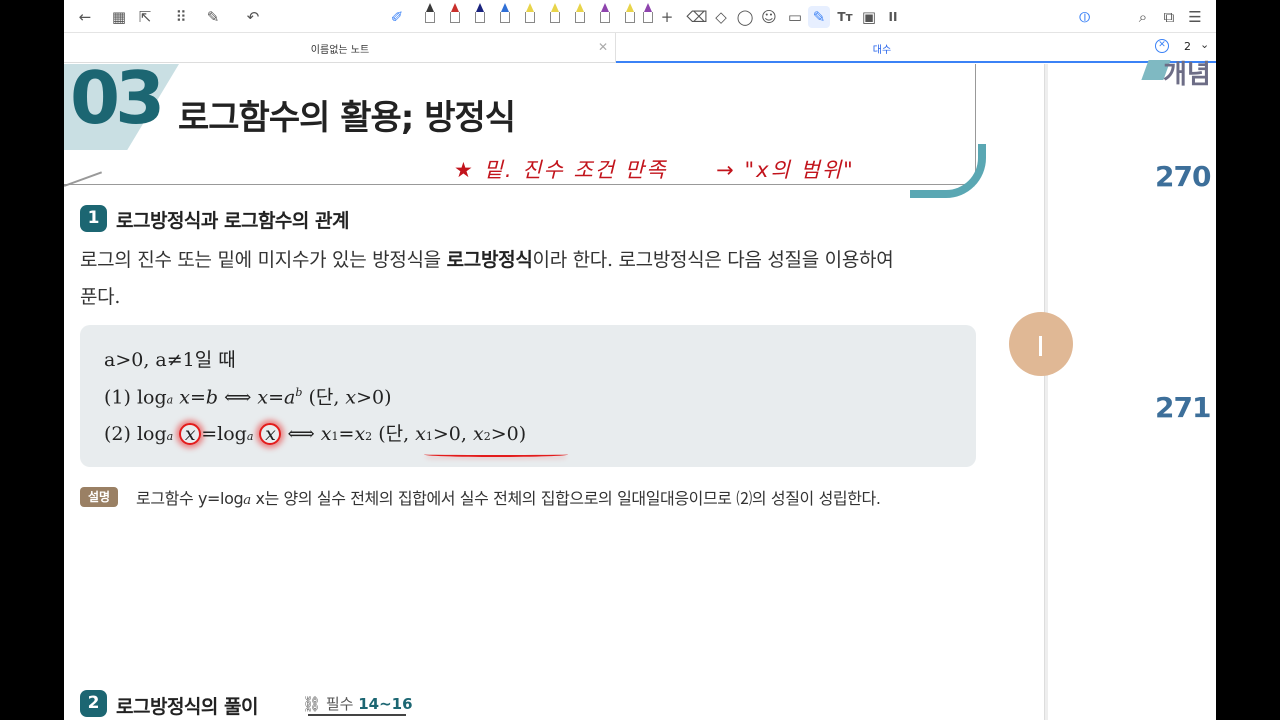  What do you see at coordinates (119, 17) in the screenshot?
I see `grid-icon: ▦` at bounding box center [119, 17].